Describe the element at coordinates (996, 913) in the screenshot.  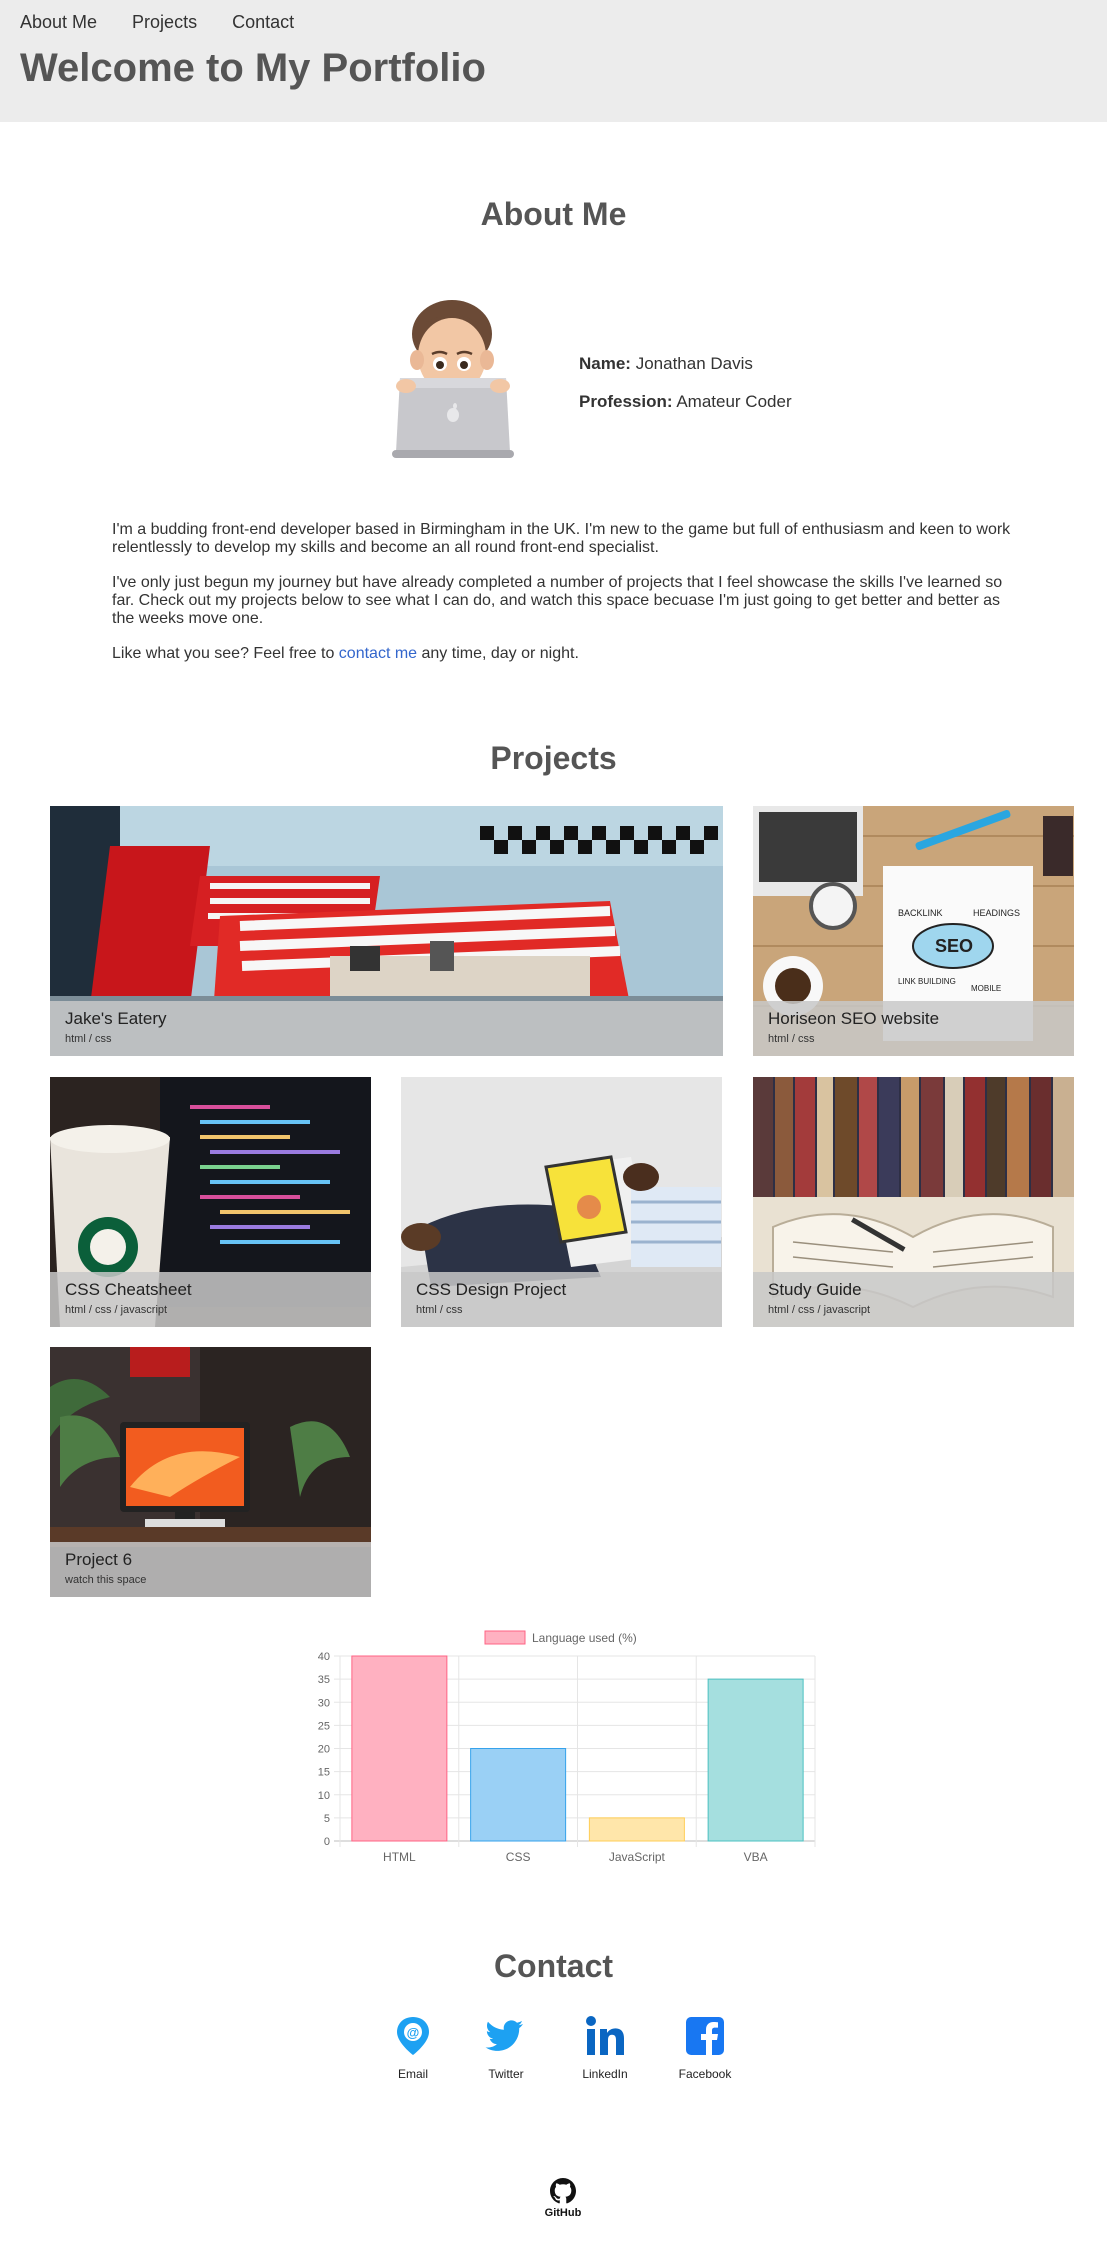
I see `svg-text: HEADINGS` at that location.